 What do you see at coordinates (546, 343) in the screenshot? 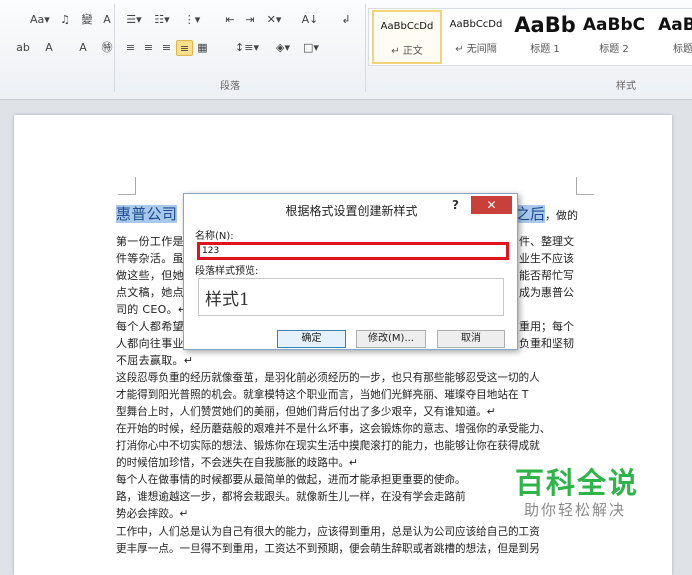
I see `document-line-fragment: 负重和坚韧` at bounding box center [546, 343].